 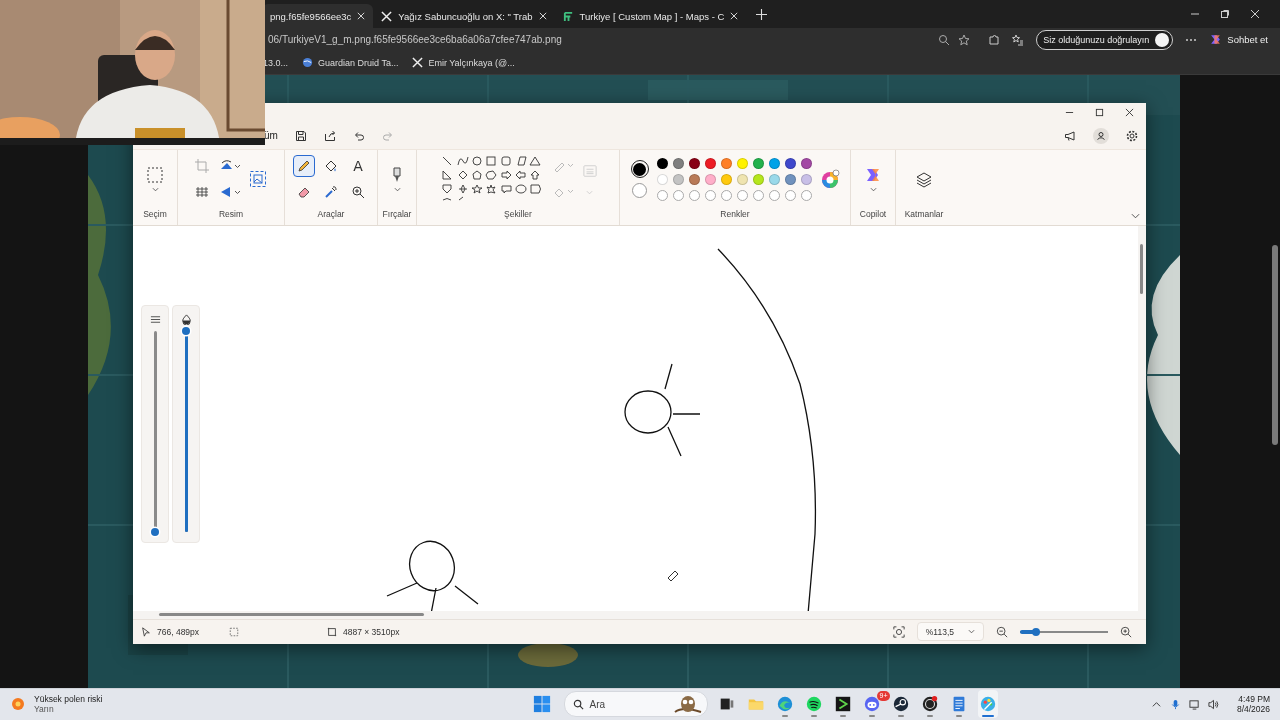 I want to click on clock-date: 8/4/2026, so click(x=1253, y=709).